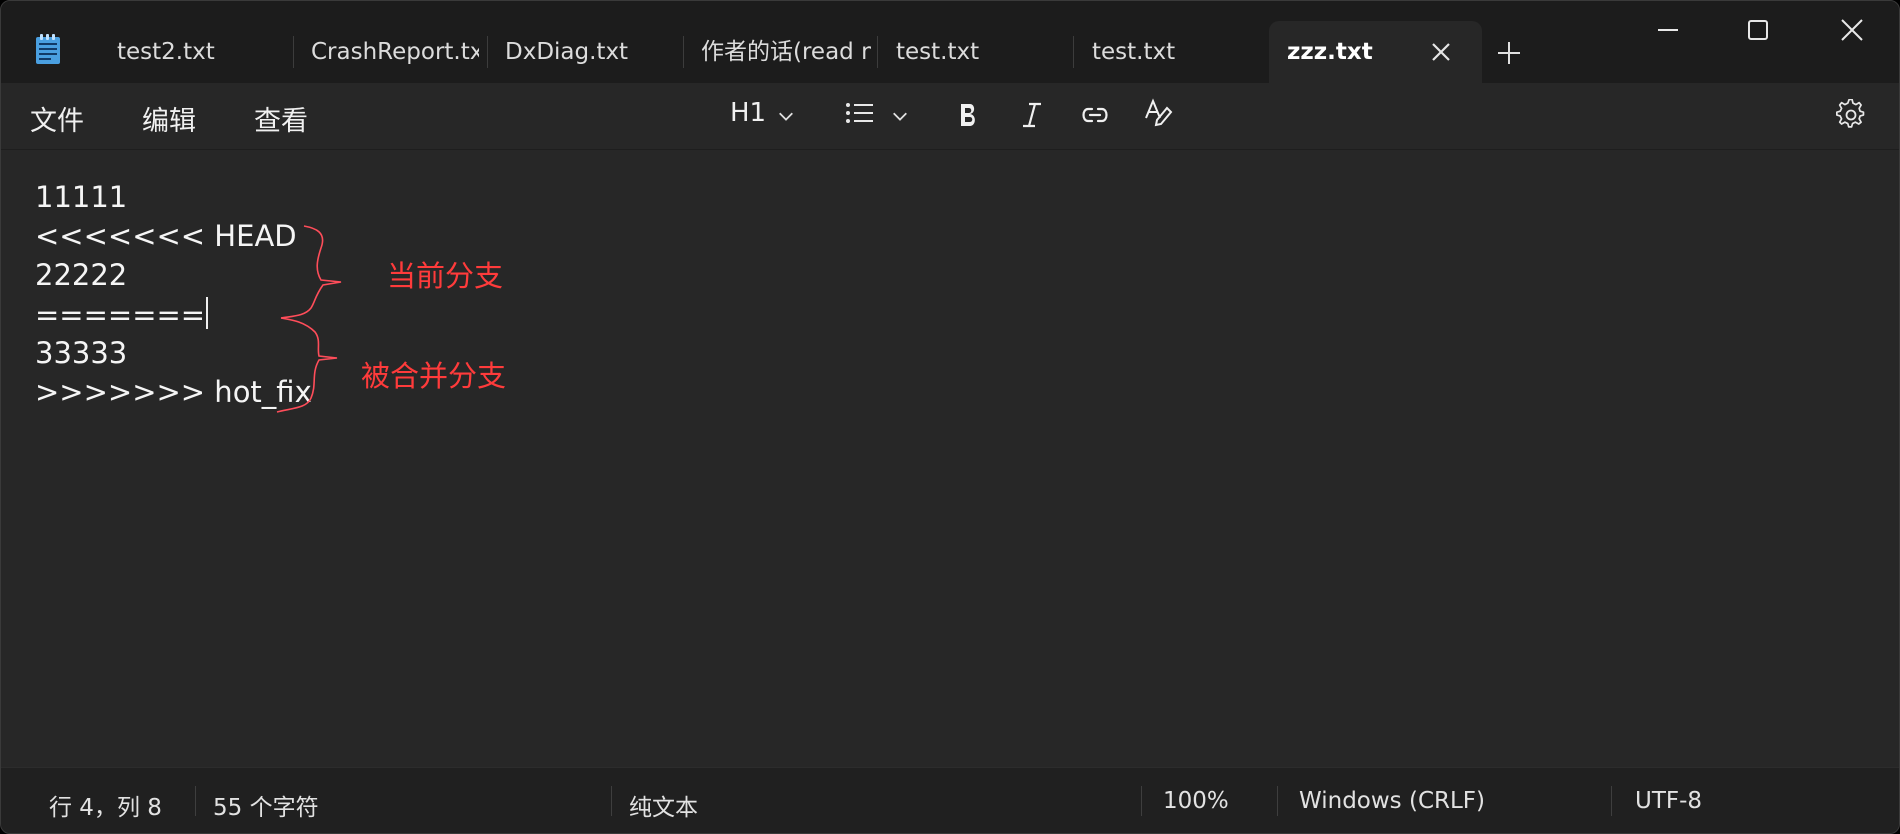  I want to click on link-icon, so click(1095, 115).